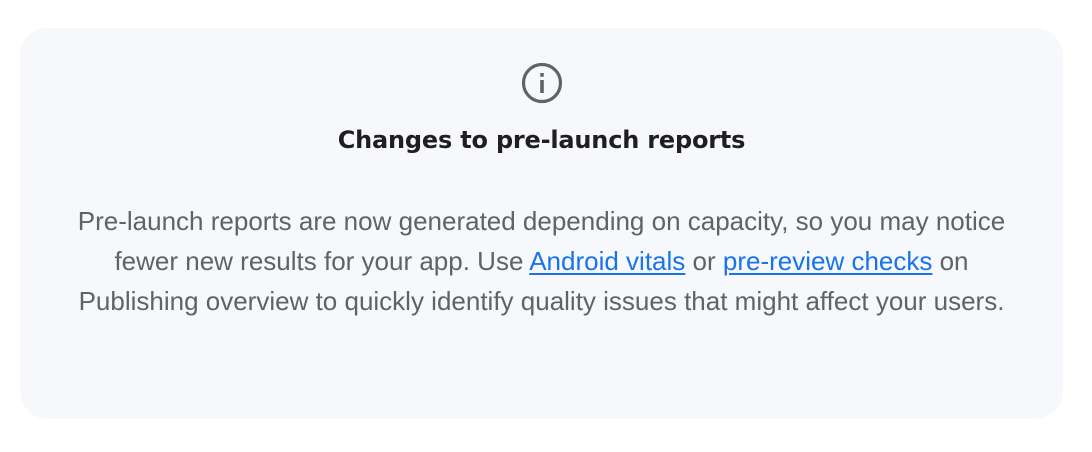 This screenshot has width=1092, height=452. What do you see at coordinates (704, 261) in the screenshot?
I see `notice-text-part2: or` at bounding box center [704, 261].